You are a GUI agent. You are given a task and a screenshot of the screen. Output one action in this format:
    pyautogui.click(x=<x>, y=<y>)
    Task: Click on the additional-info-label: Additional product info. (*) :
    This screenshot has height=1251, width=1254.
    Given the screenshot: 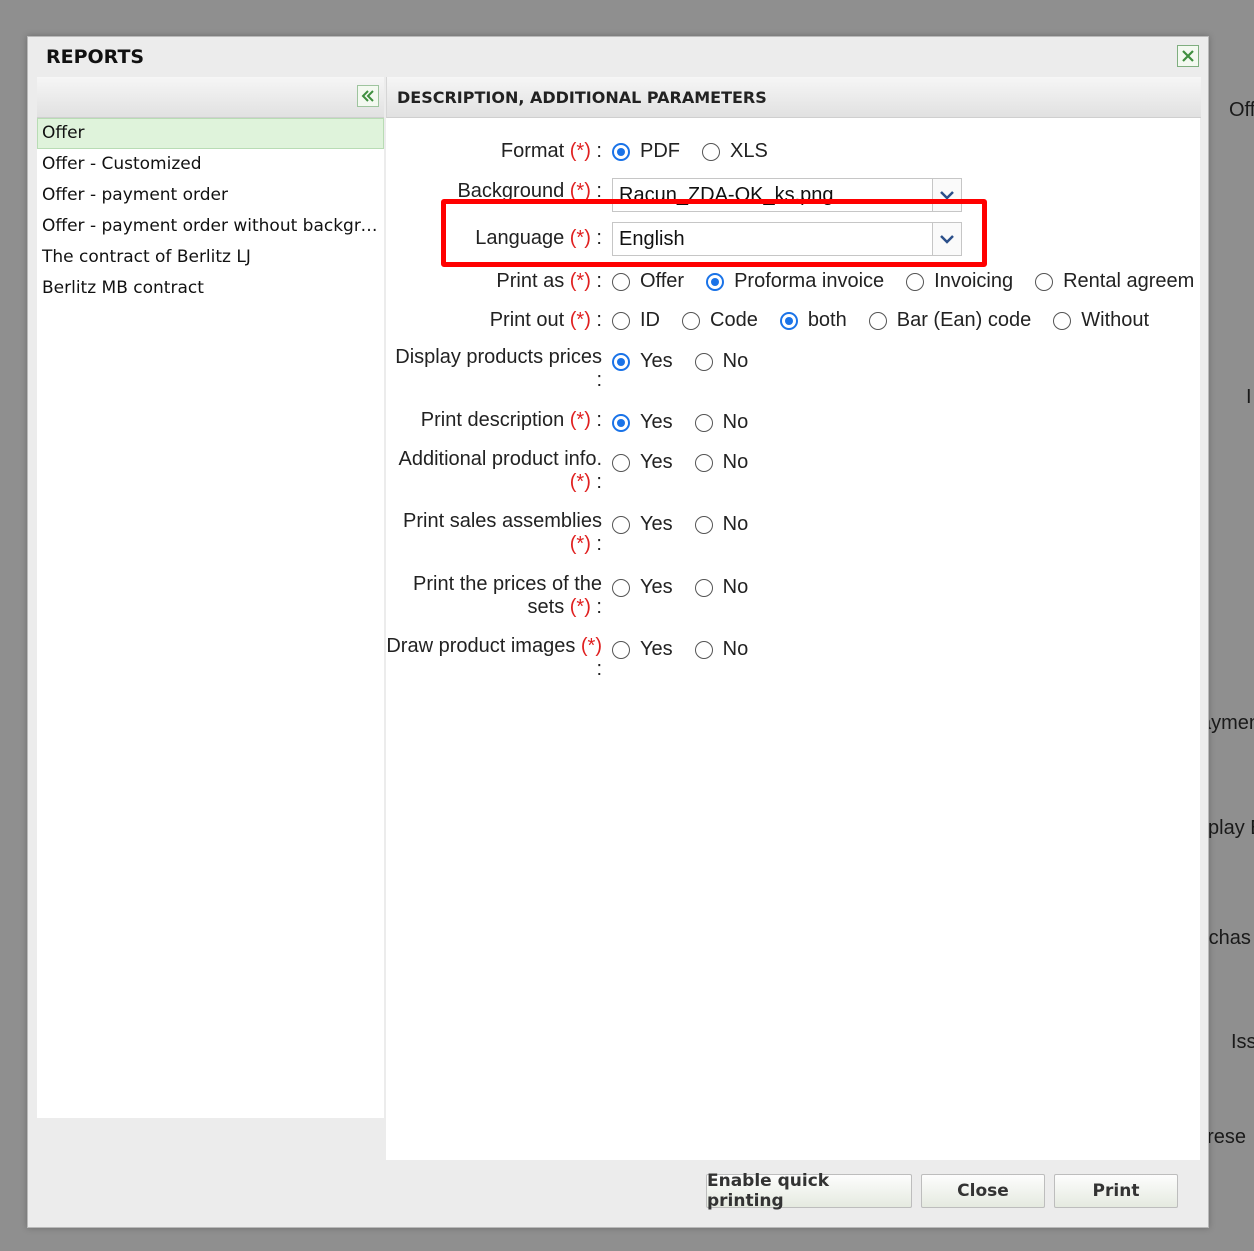 What is the action you would take?
    pyautogui.click(x=500, y=470)
    